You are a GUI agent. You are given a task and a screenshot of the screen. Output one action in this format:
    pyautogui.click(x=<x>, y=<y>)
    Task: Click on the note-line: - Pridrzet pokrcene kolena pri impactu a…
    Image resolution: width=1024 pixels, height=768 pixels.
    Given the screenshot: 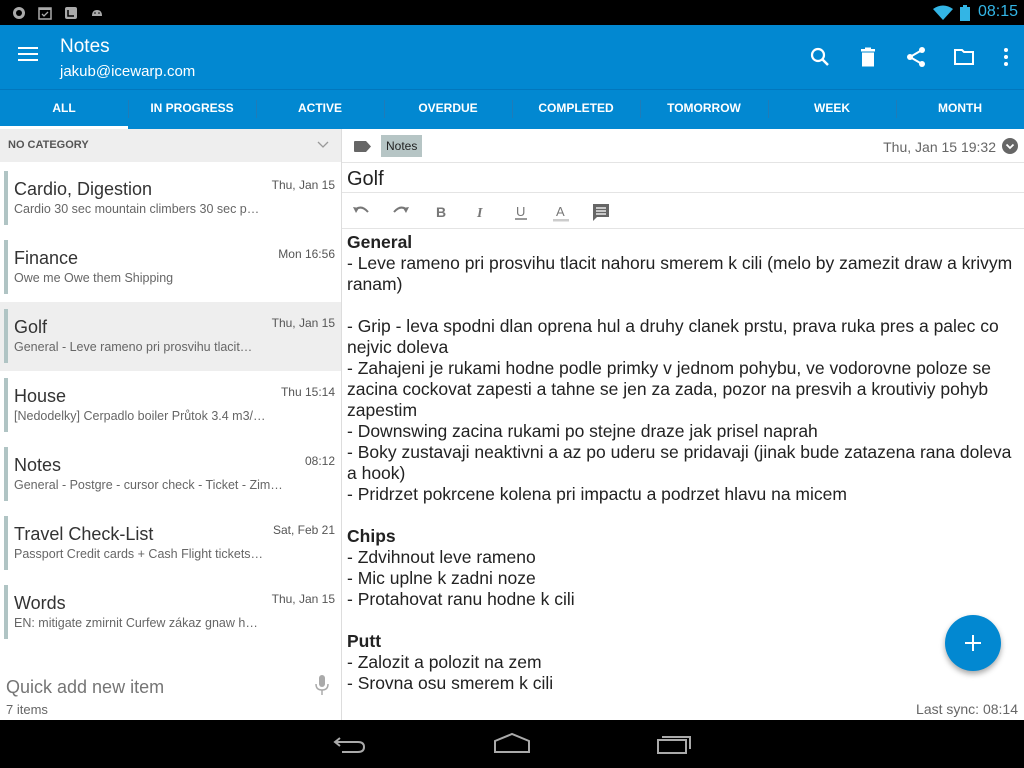 What is the action you would take?
    pyautogui.click(x=597, y=494)
    